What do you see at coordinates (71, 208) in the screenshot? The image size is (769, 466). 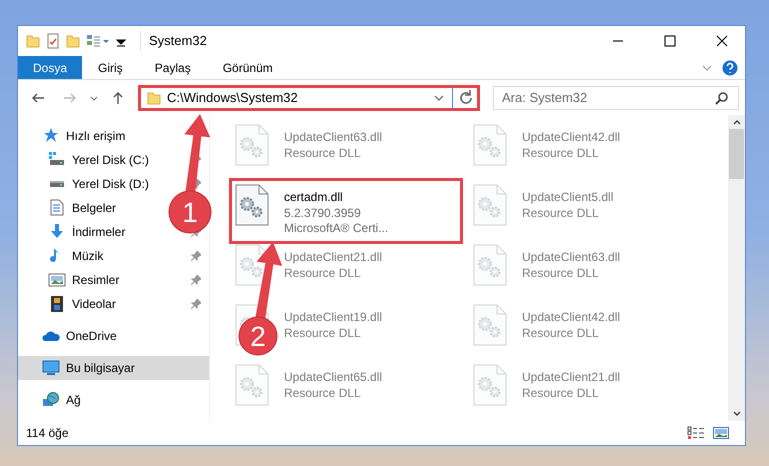 I see `nav-item: Belgeler` at bounding box center [71, 208].